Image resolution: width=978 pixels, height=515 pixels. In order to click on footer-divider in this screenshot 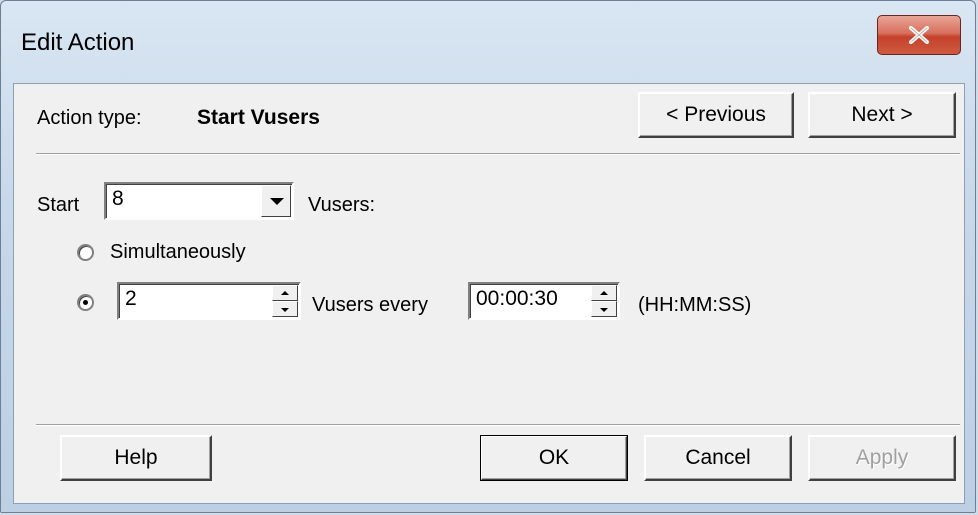, I will do `click(498, 425)`.